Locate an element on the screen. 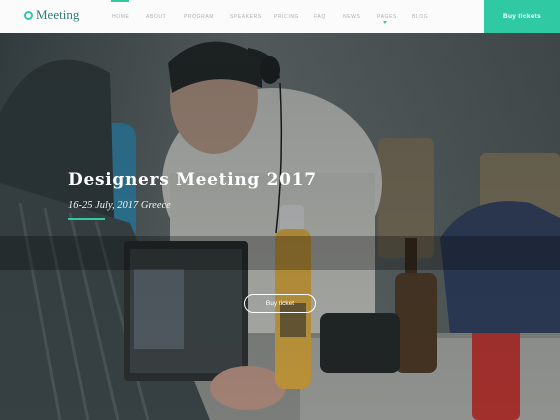 This screenshot has width=560, height=420. nav-item-label: Speakers is located at coordinates (246, 17).